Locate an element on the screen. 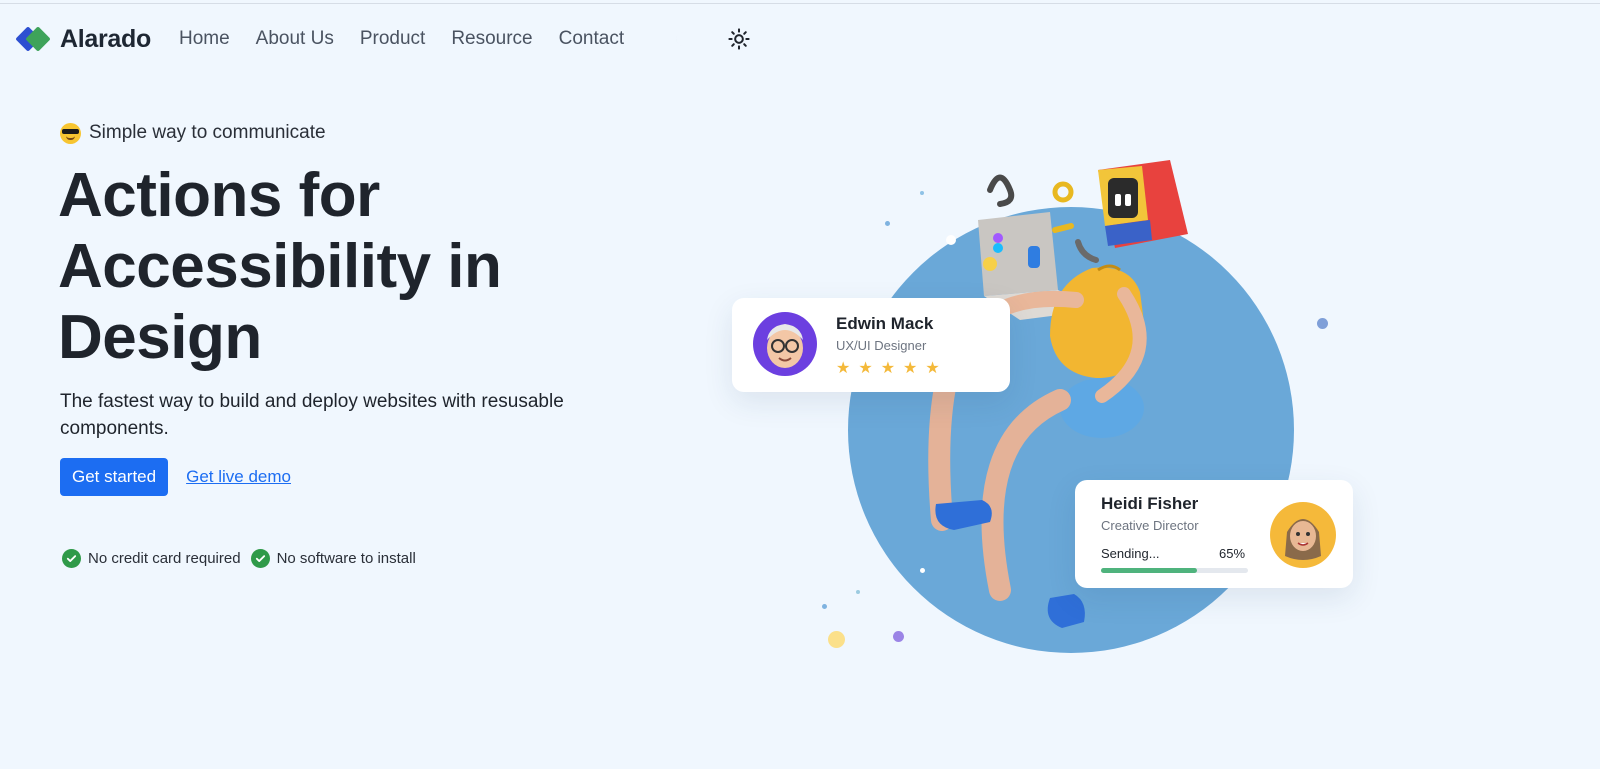 This screenshot has width=1600, height=769. brand: Alarado is located at coordinates (83, 39).